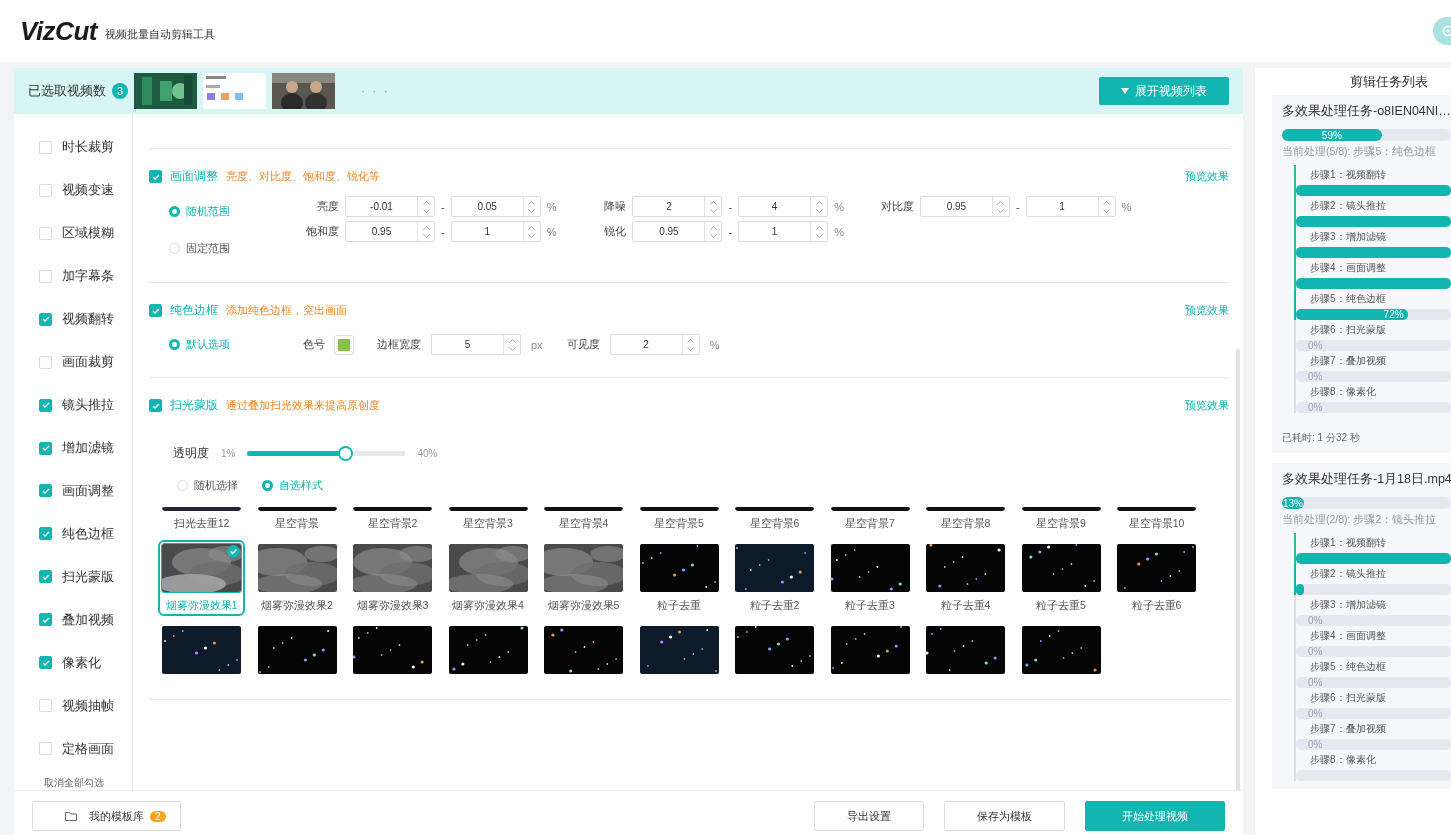 Image resolution: width=1451 pixels, height=835 pixels. I want to click on effect-label: 定格画面, so click(88, 748).